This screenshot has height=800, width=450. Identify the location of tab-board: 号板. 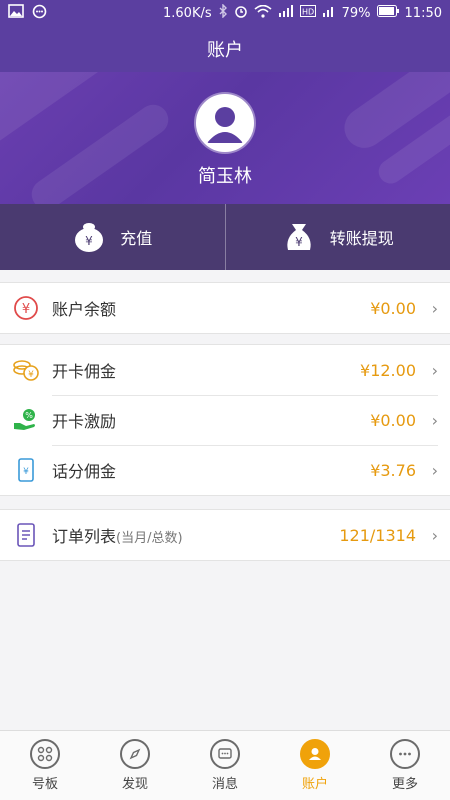
(45, 765).